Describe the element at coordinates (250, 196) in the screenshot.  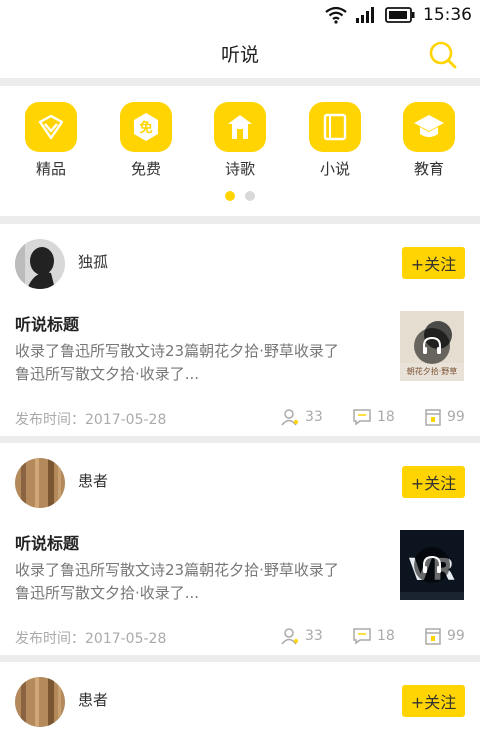
I see `carousel-dot` at that location.